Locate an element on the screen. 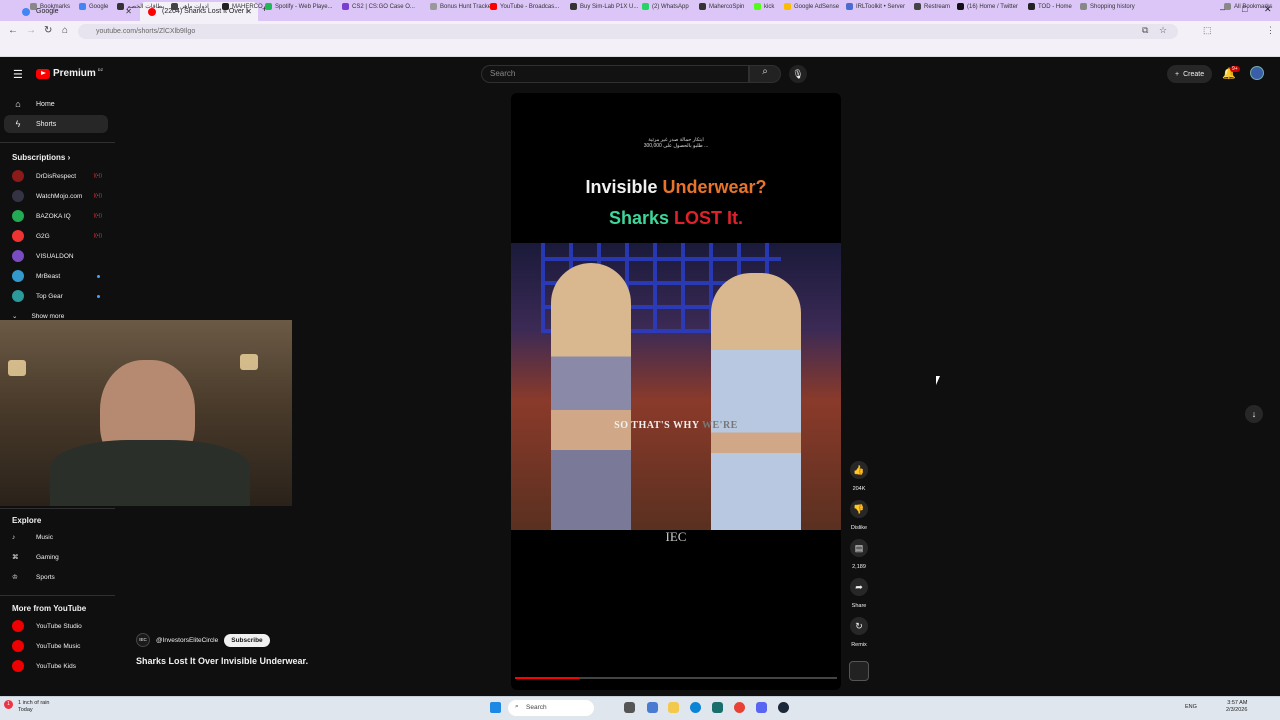  sidebar-item-shorts: ϟ Shorts is located at coordinates (56, 124).